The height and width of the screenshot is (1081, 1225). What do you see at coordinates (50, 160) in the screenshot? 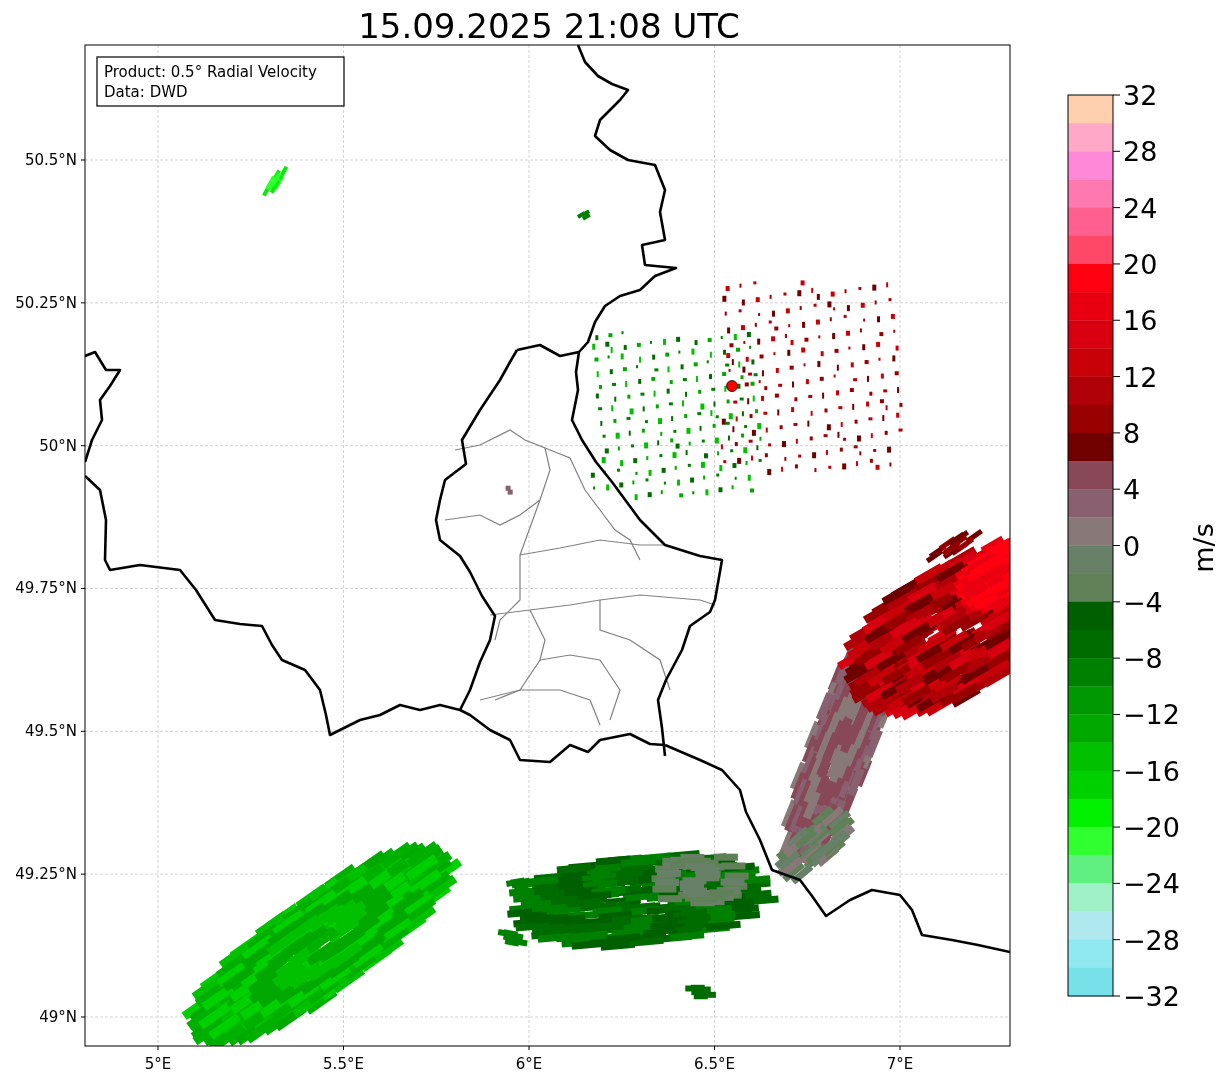
I see `latitude-label: 50.5°N` at bounding box center [50, 160].